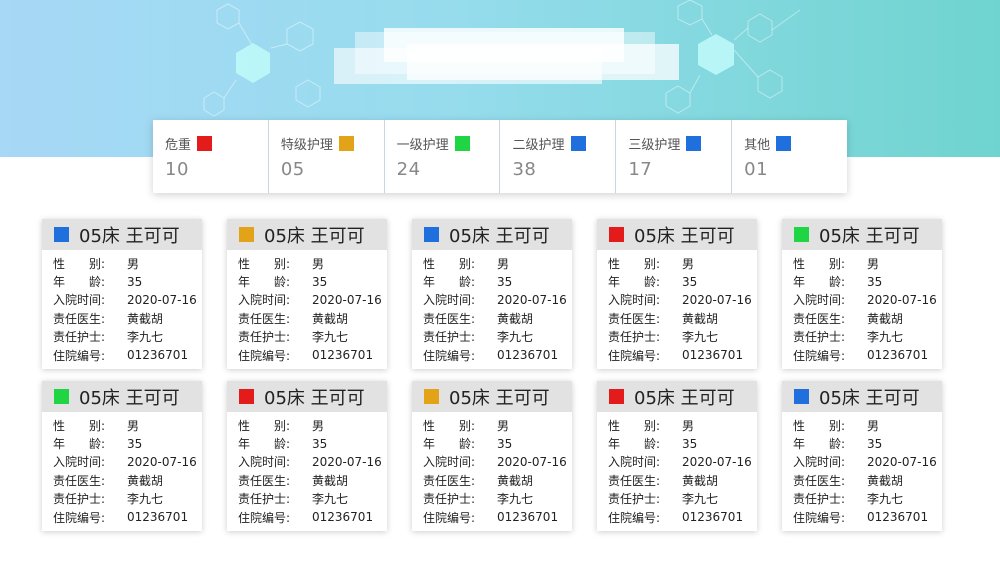 The width and height of the screenshot is (1000, 563). I want to click on stat-header: 一级护理, so click(448, 143).